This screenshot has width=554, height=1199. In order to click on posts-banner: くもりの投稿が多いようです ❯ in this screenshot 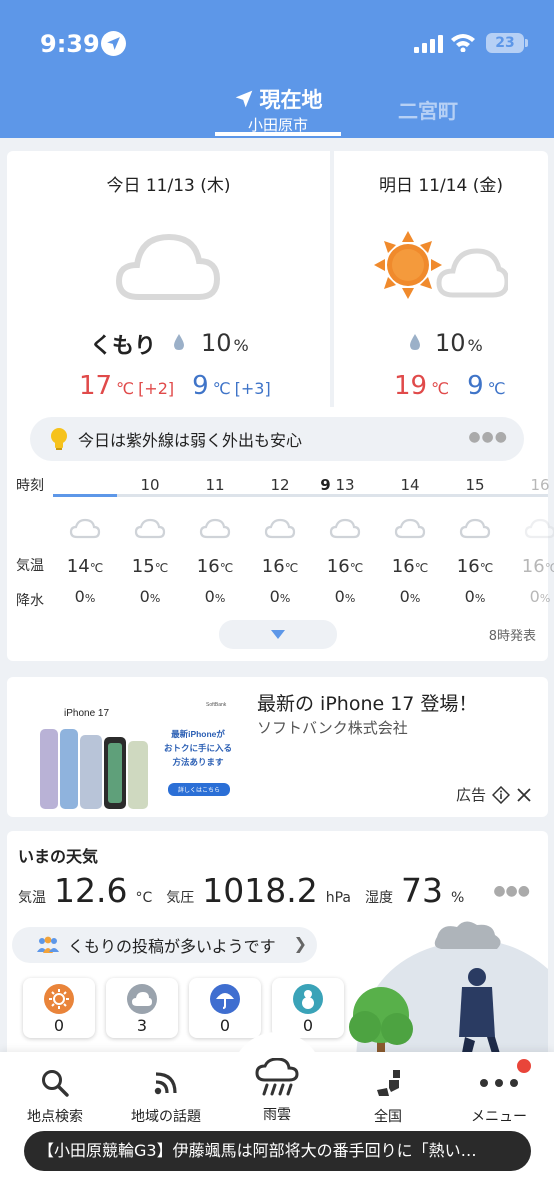, I will do `click(164, 945)`.